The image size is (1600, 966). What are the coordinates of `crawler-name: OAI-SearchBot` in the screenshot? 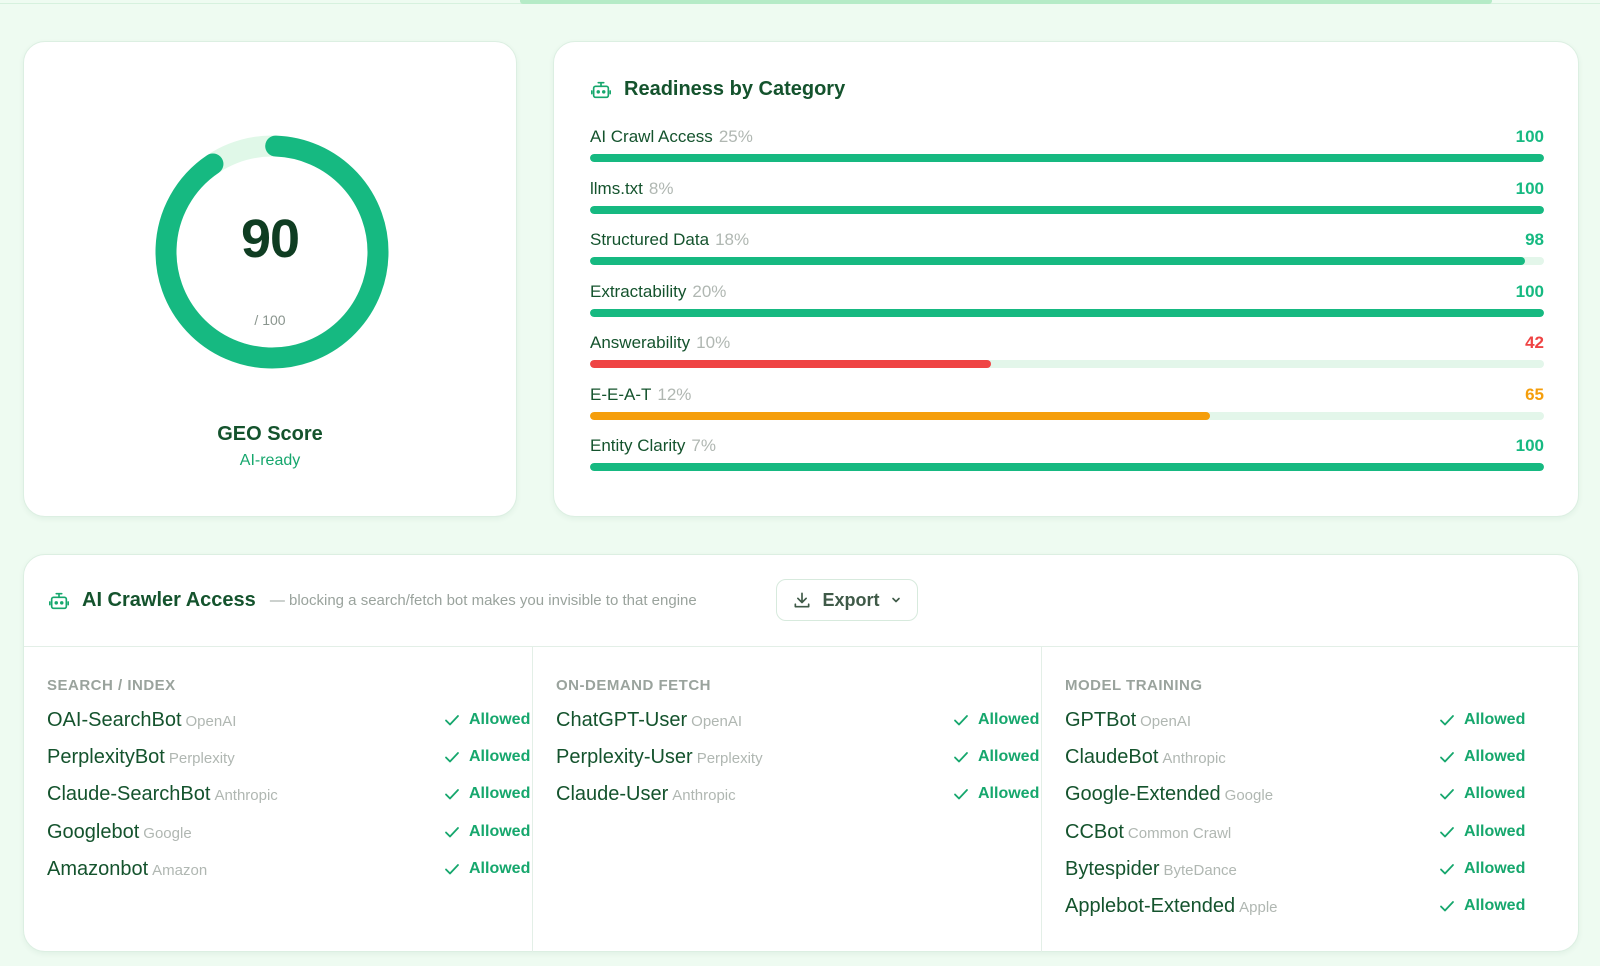 It's located at (114, 720).